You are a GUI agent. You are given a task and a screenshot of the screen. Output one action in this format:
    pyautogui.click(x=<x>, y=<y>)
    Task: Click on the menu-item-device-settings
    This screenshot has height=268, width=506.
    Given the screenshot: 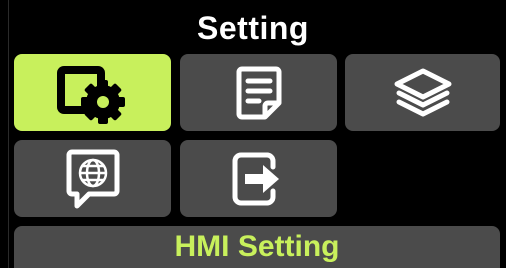 What is the action you would take?
    pyautogui.click(x=92, y=92)
    